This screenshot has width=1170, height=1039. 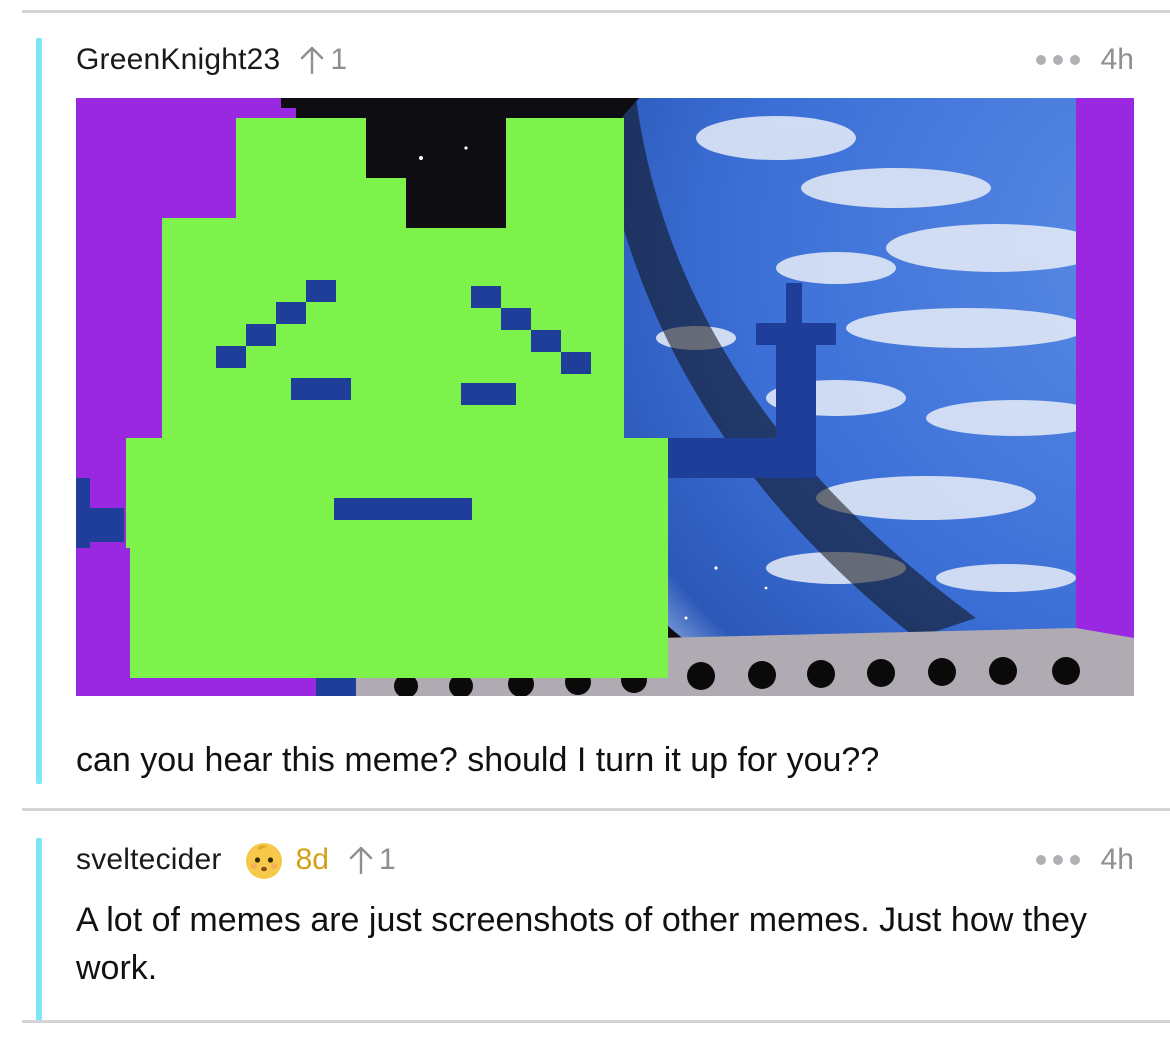 What do you see at coordinates (149, 860) in the screenshot?
I see `username: sveltecider` at bounding box center [149, 860].